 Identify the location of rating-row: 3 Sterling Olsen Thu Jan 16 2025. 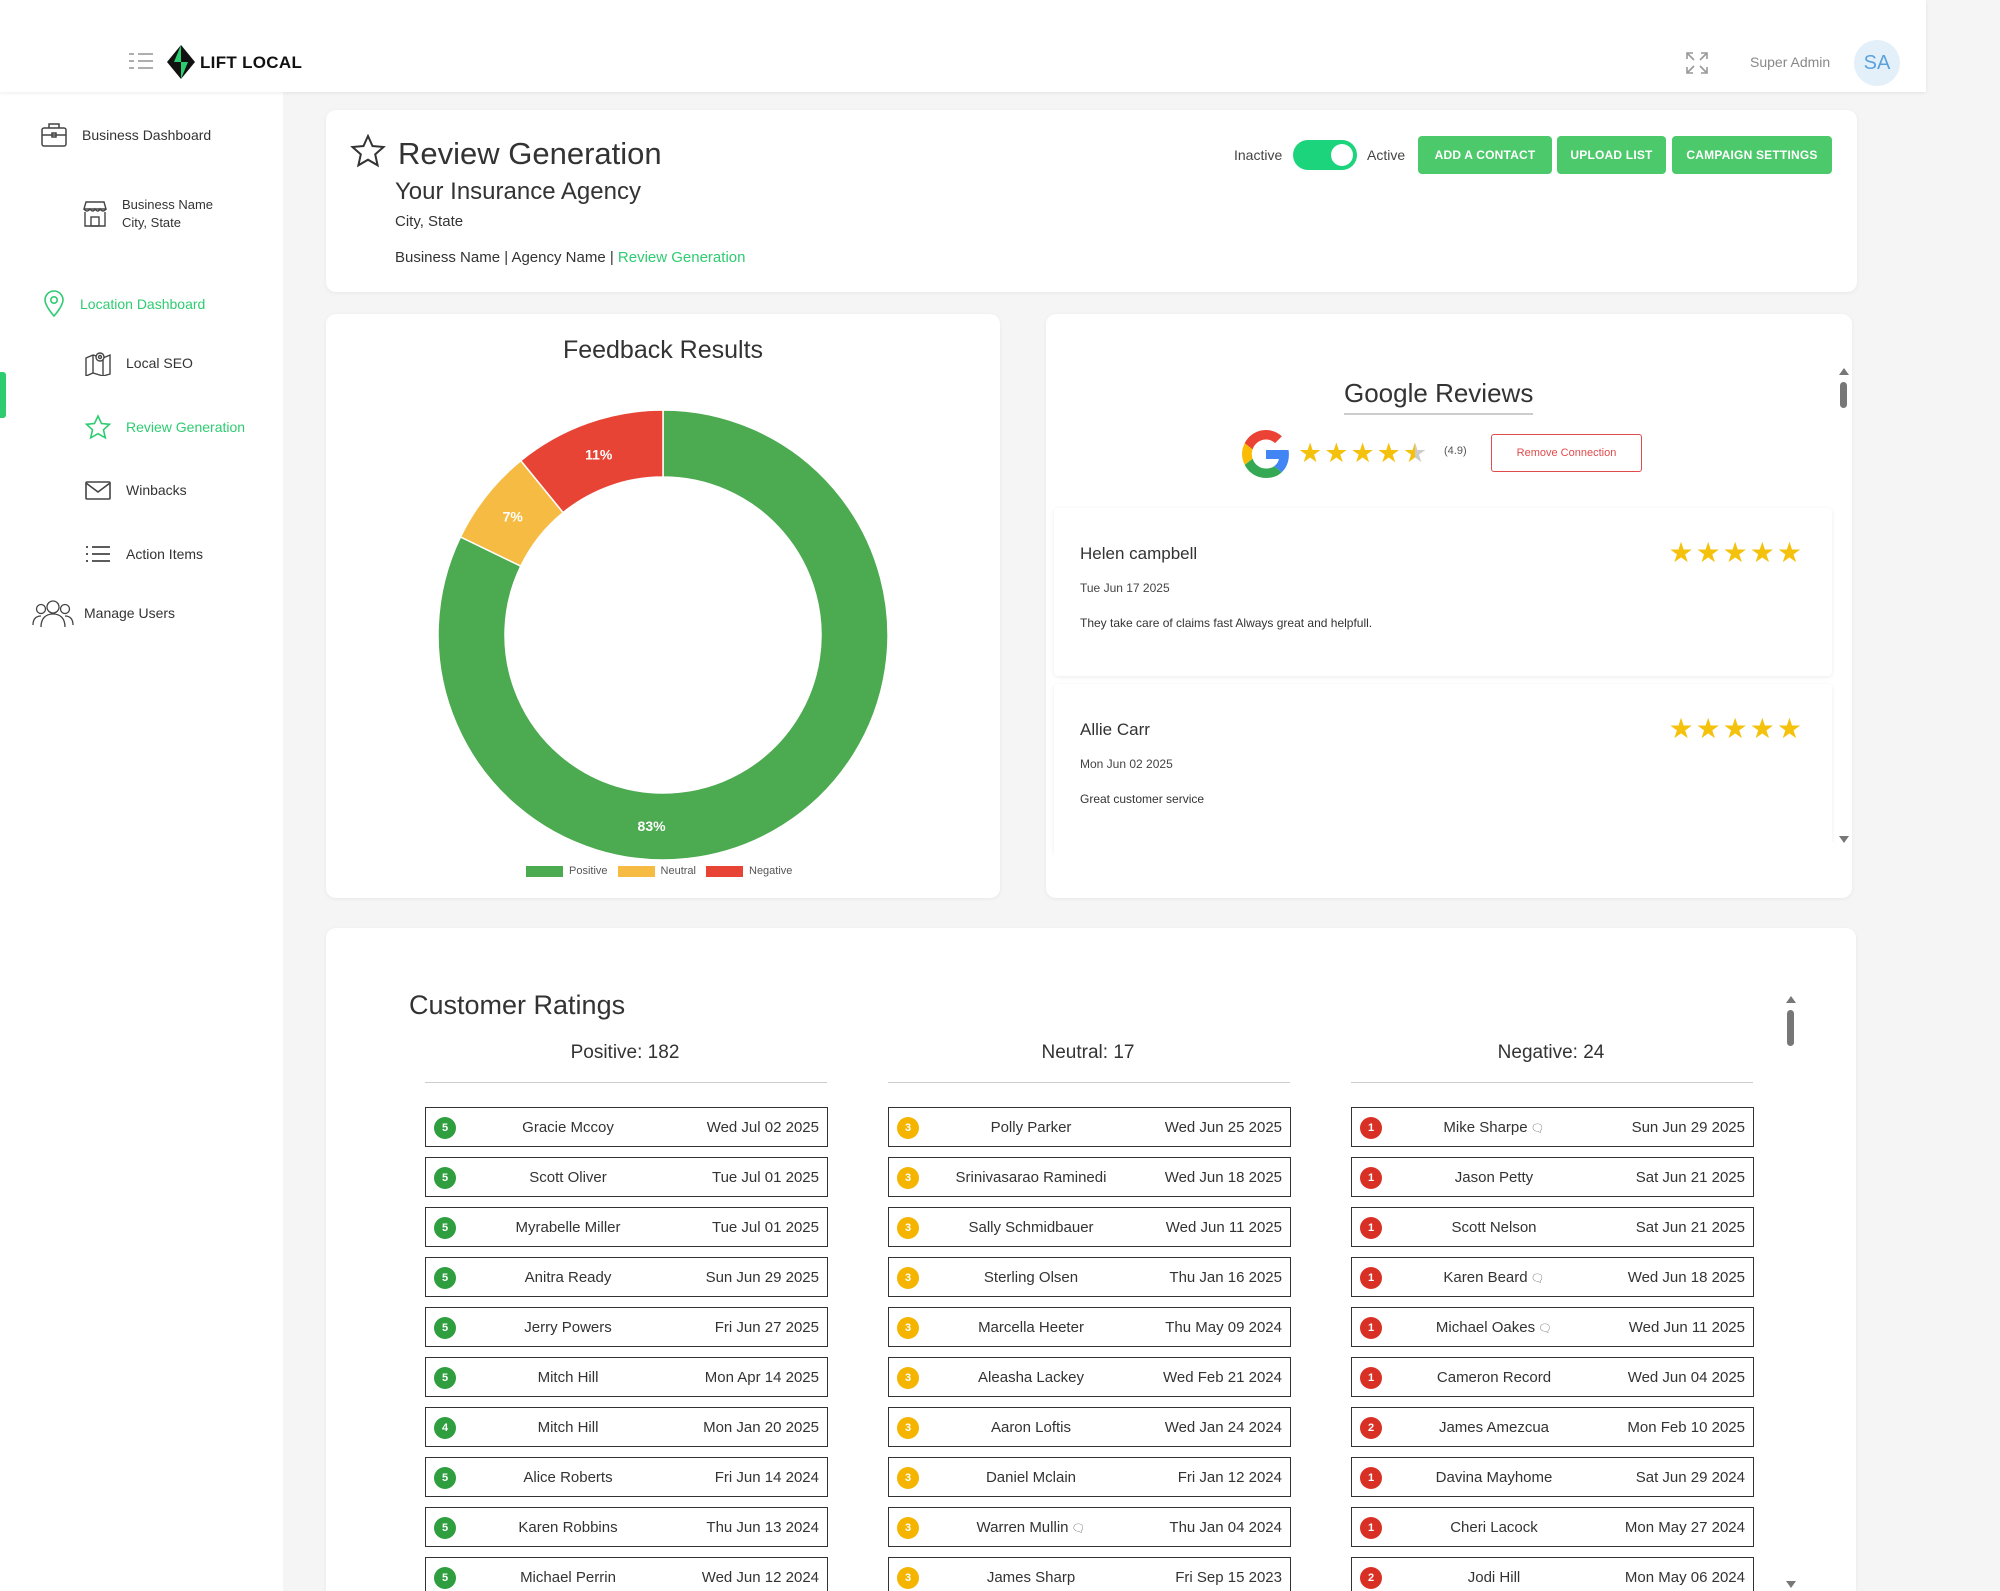
(1089, 1277).